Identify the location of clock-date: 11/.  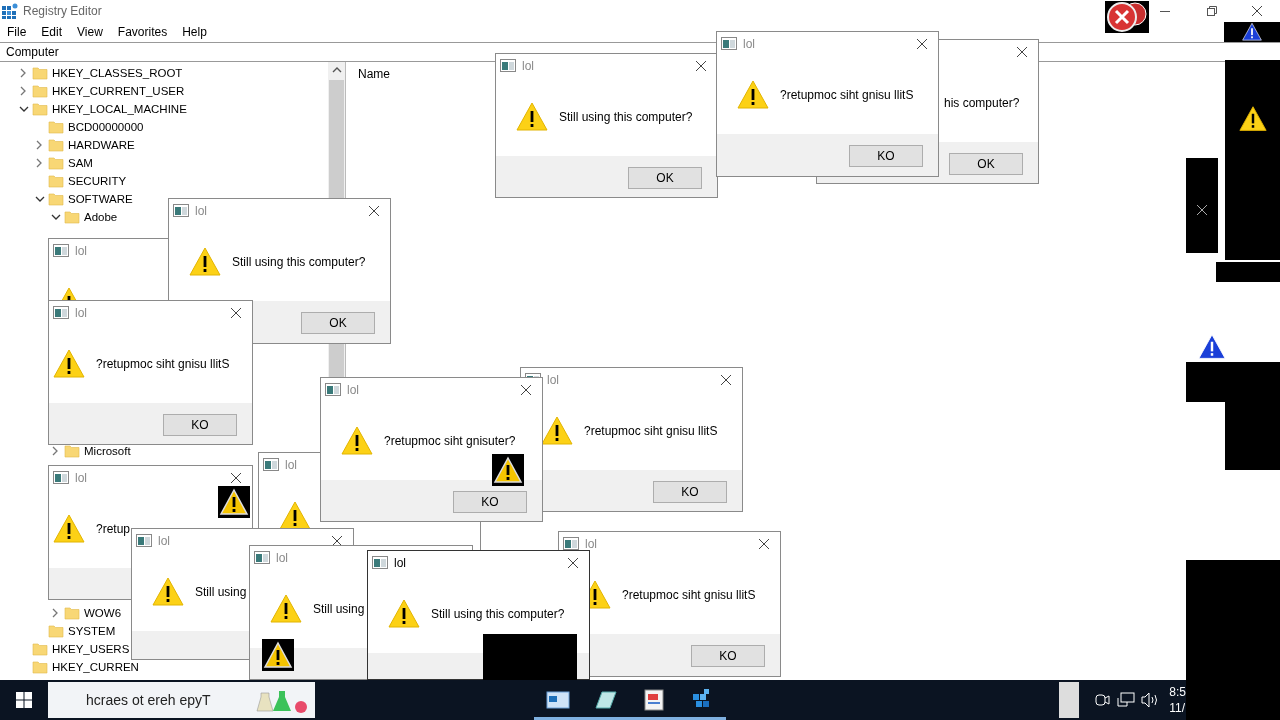
(1177, 708).